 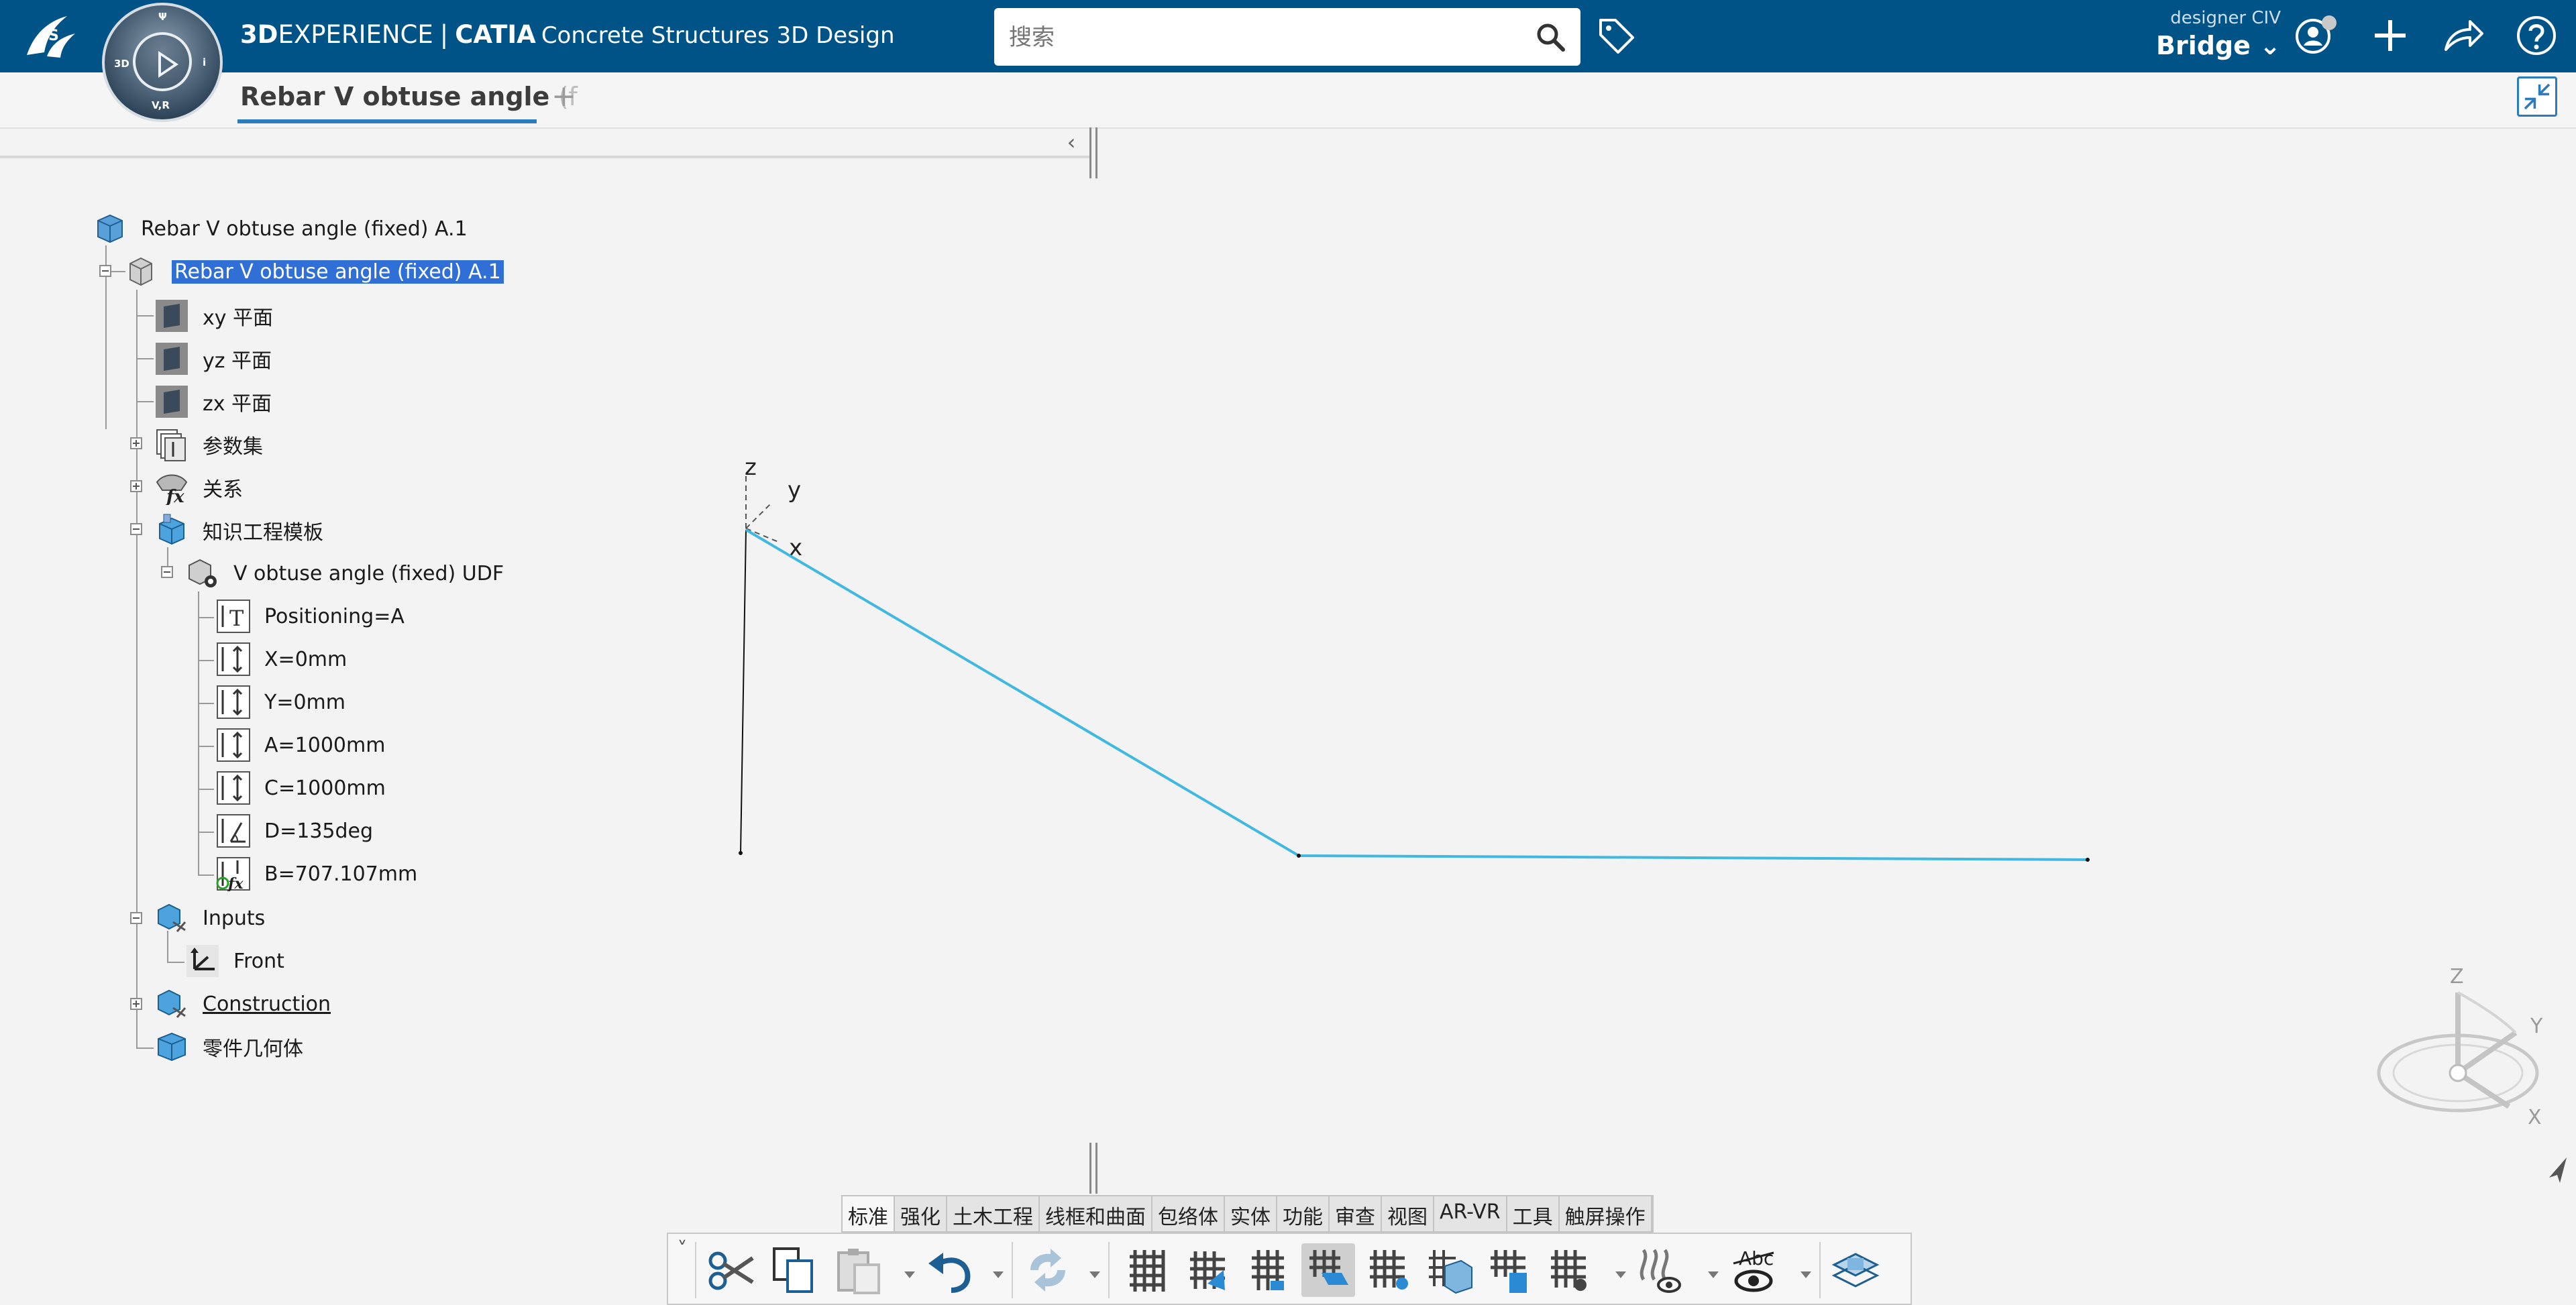 I want to click on paste-icon, so click(x=858, y=1271).